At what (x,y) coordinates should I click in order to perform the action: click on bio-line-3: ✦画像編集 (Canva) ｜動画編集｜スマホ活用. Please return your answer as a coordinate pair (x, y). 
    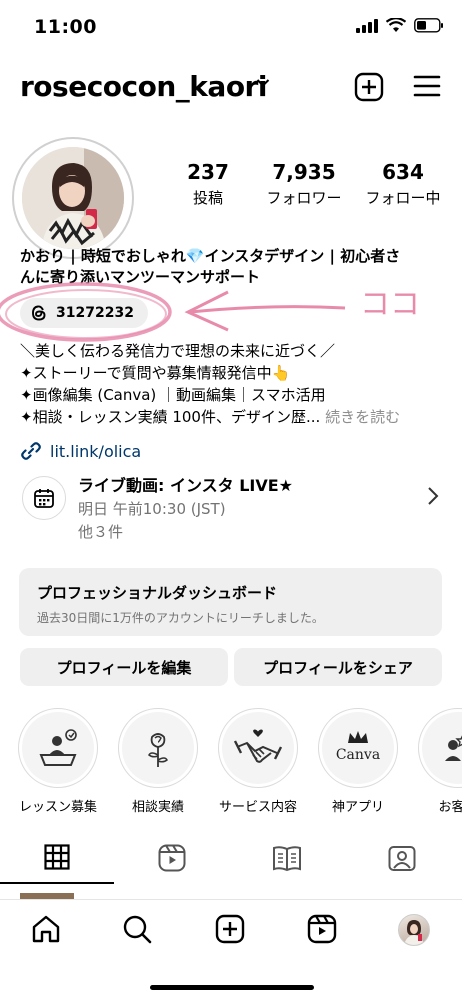
    Looking at the image, I should click on (173, 395).